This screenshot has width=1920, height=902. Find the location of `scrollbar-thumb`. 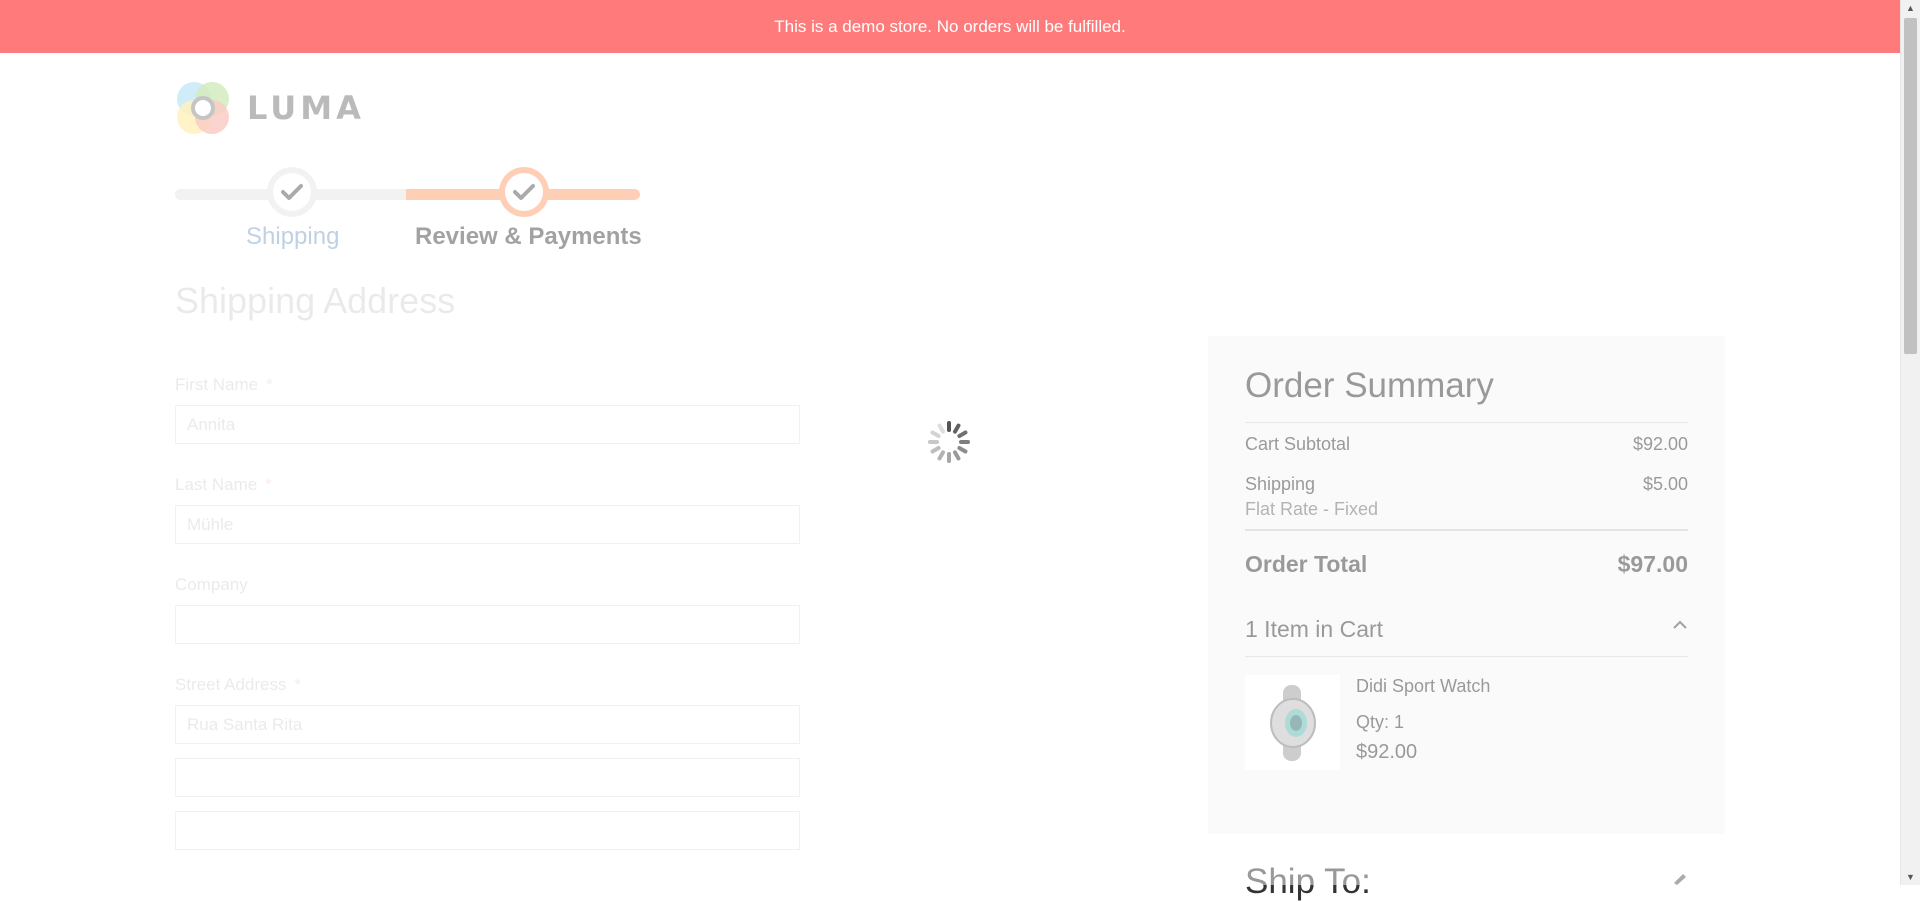

scrollbar-thumb is located at coordinates (1910, 186).